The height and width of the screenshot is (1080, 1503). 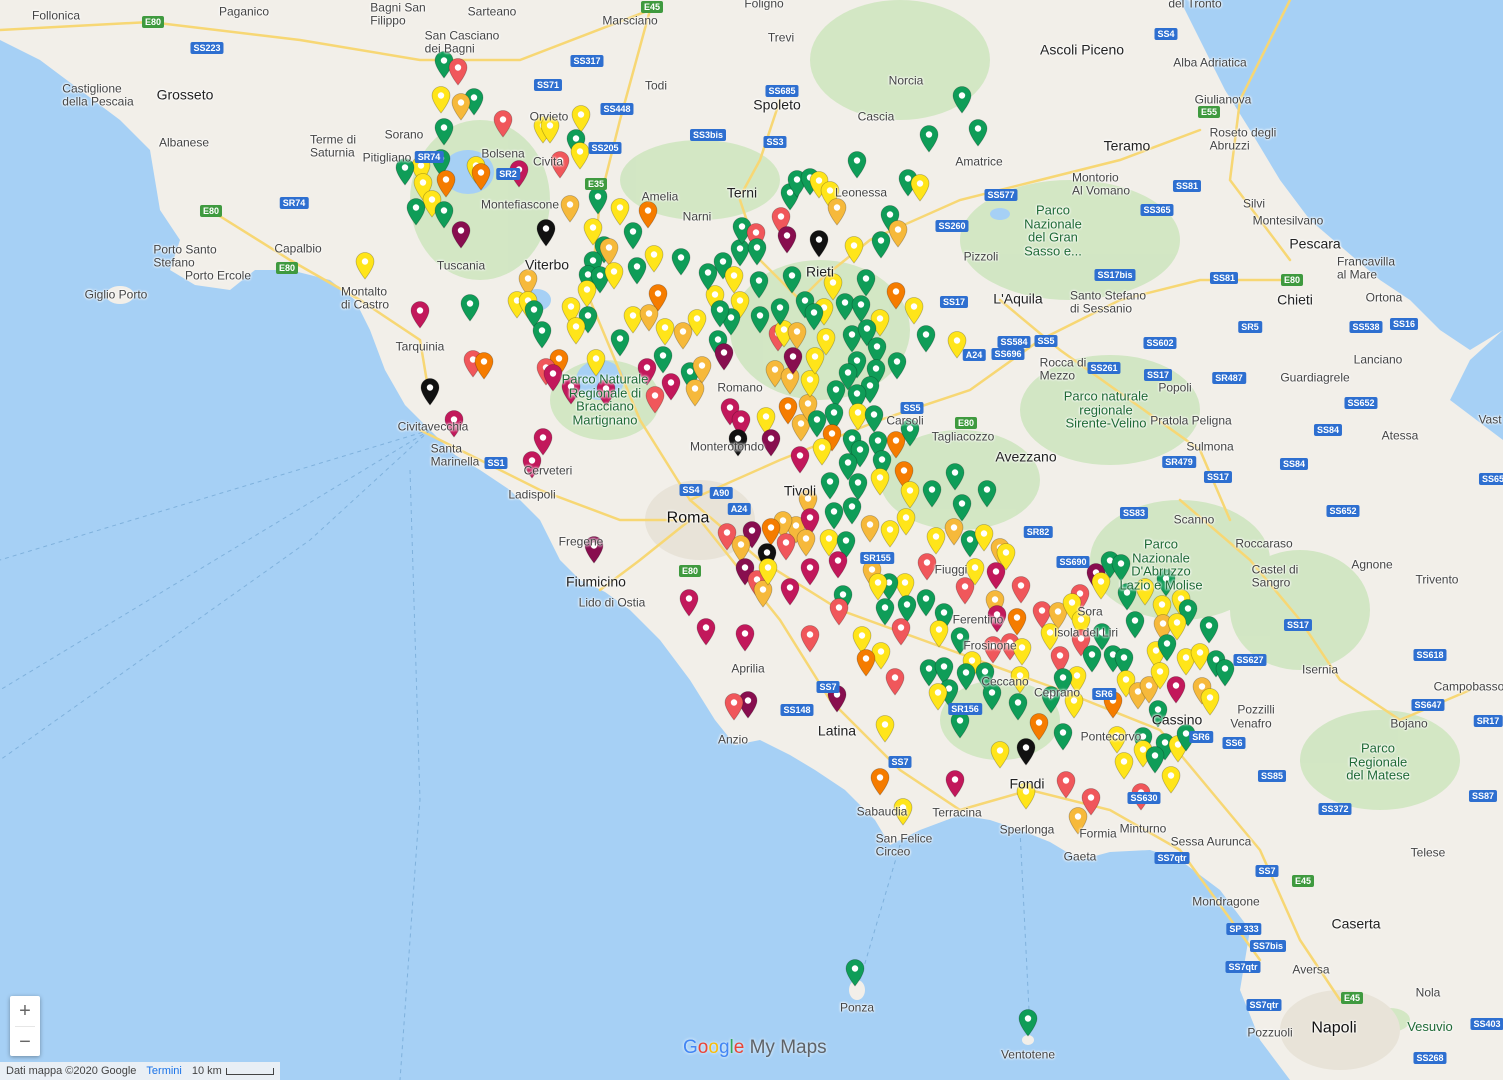 What do you see at coordinates (951, 569) in the screenshot?
I see `place-label: Fiuggi` at bounding box center [951, 569].